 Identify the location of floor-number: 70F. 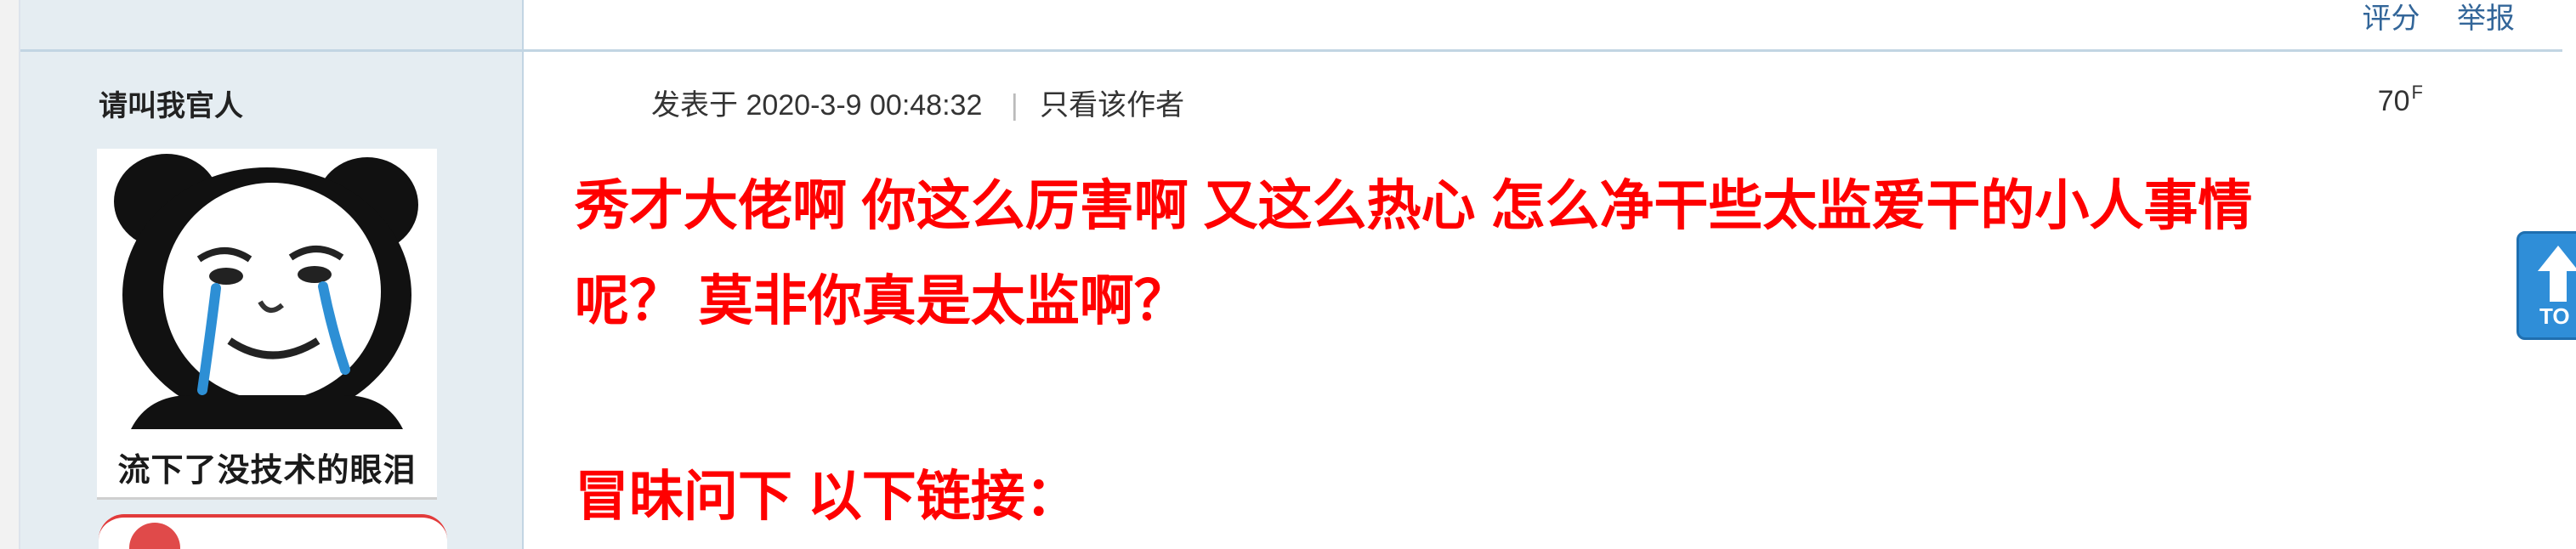
(2401, 100).